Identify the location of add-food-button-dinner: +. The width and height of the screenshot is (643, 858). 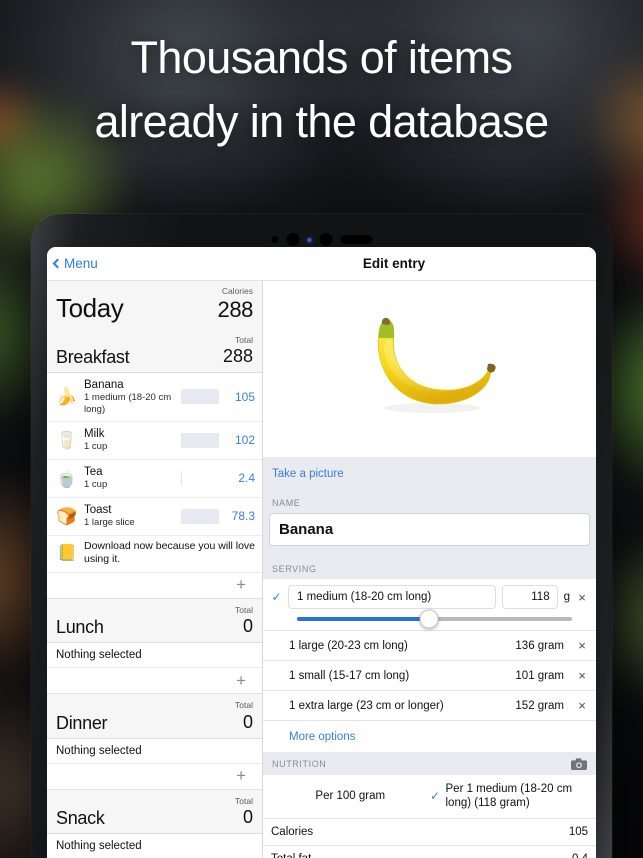
(154, 776).